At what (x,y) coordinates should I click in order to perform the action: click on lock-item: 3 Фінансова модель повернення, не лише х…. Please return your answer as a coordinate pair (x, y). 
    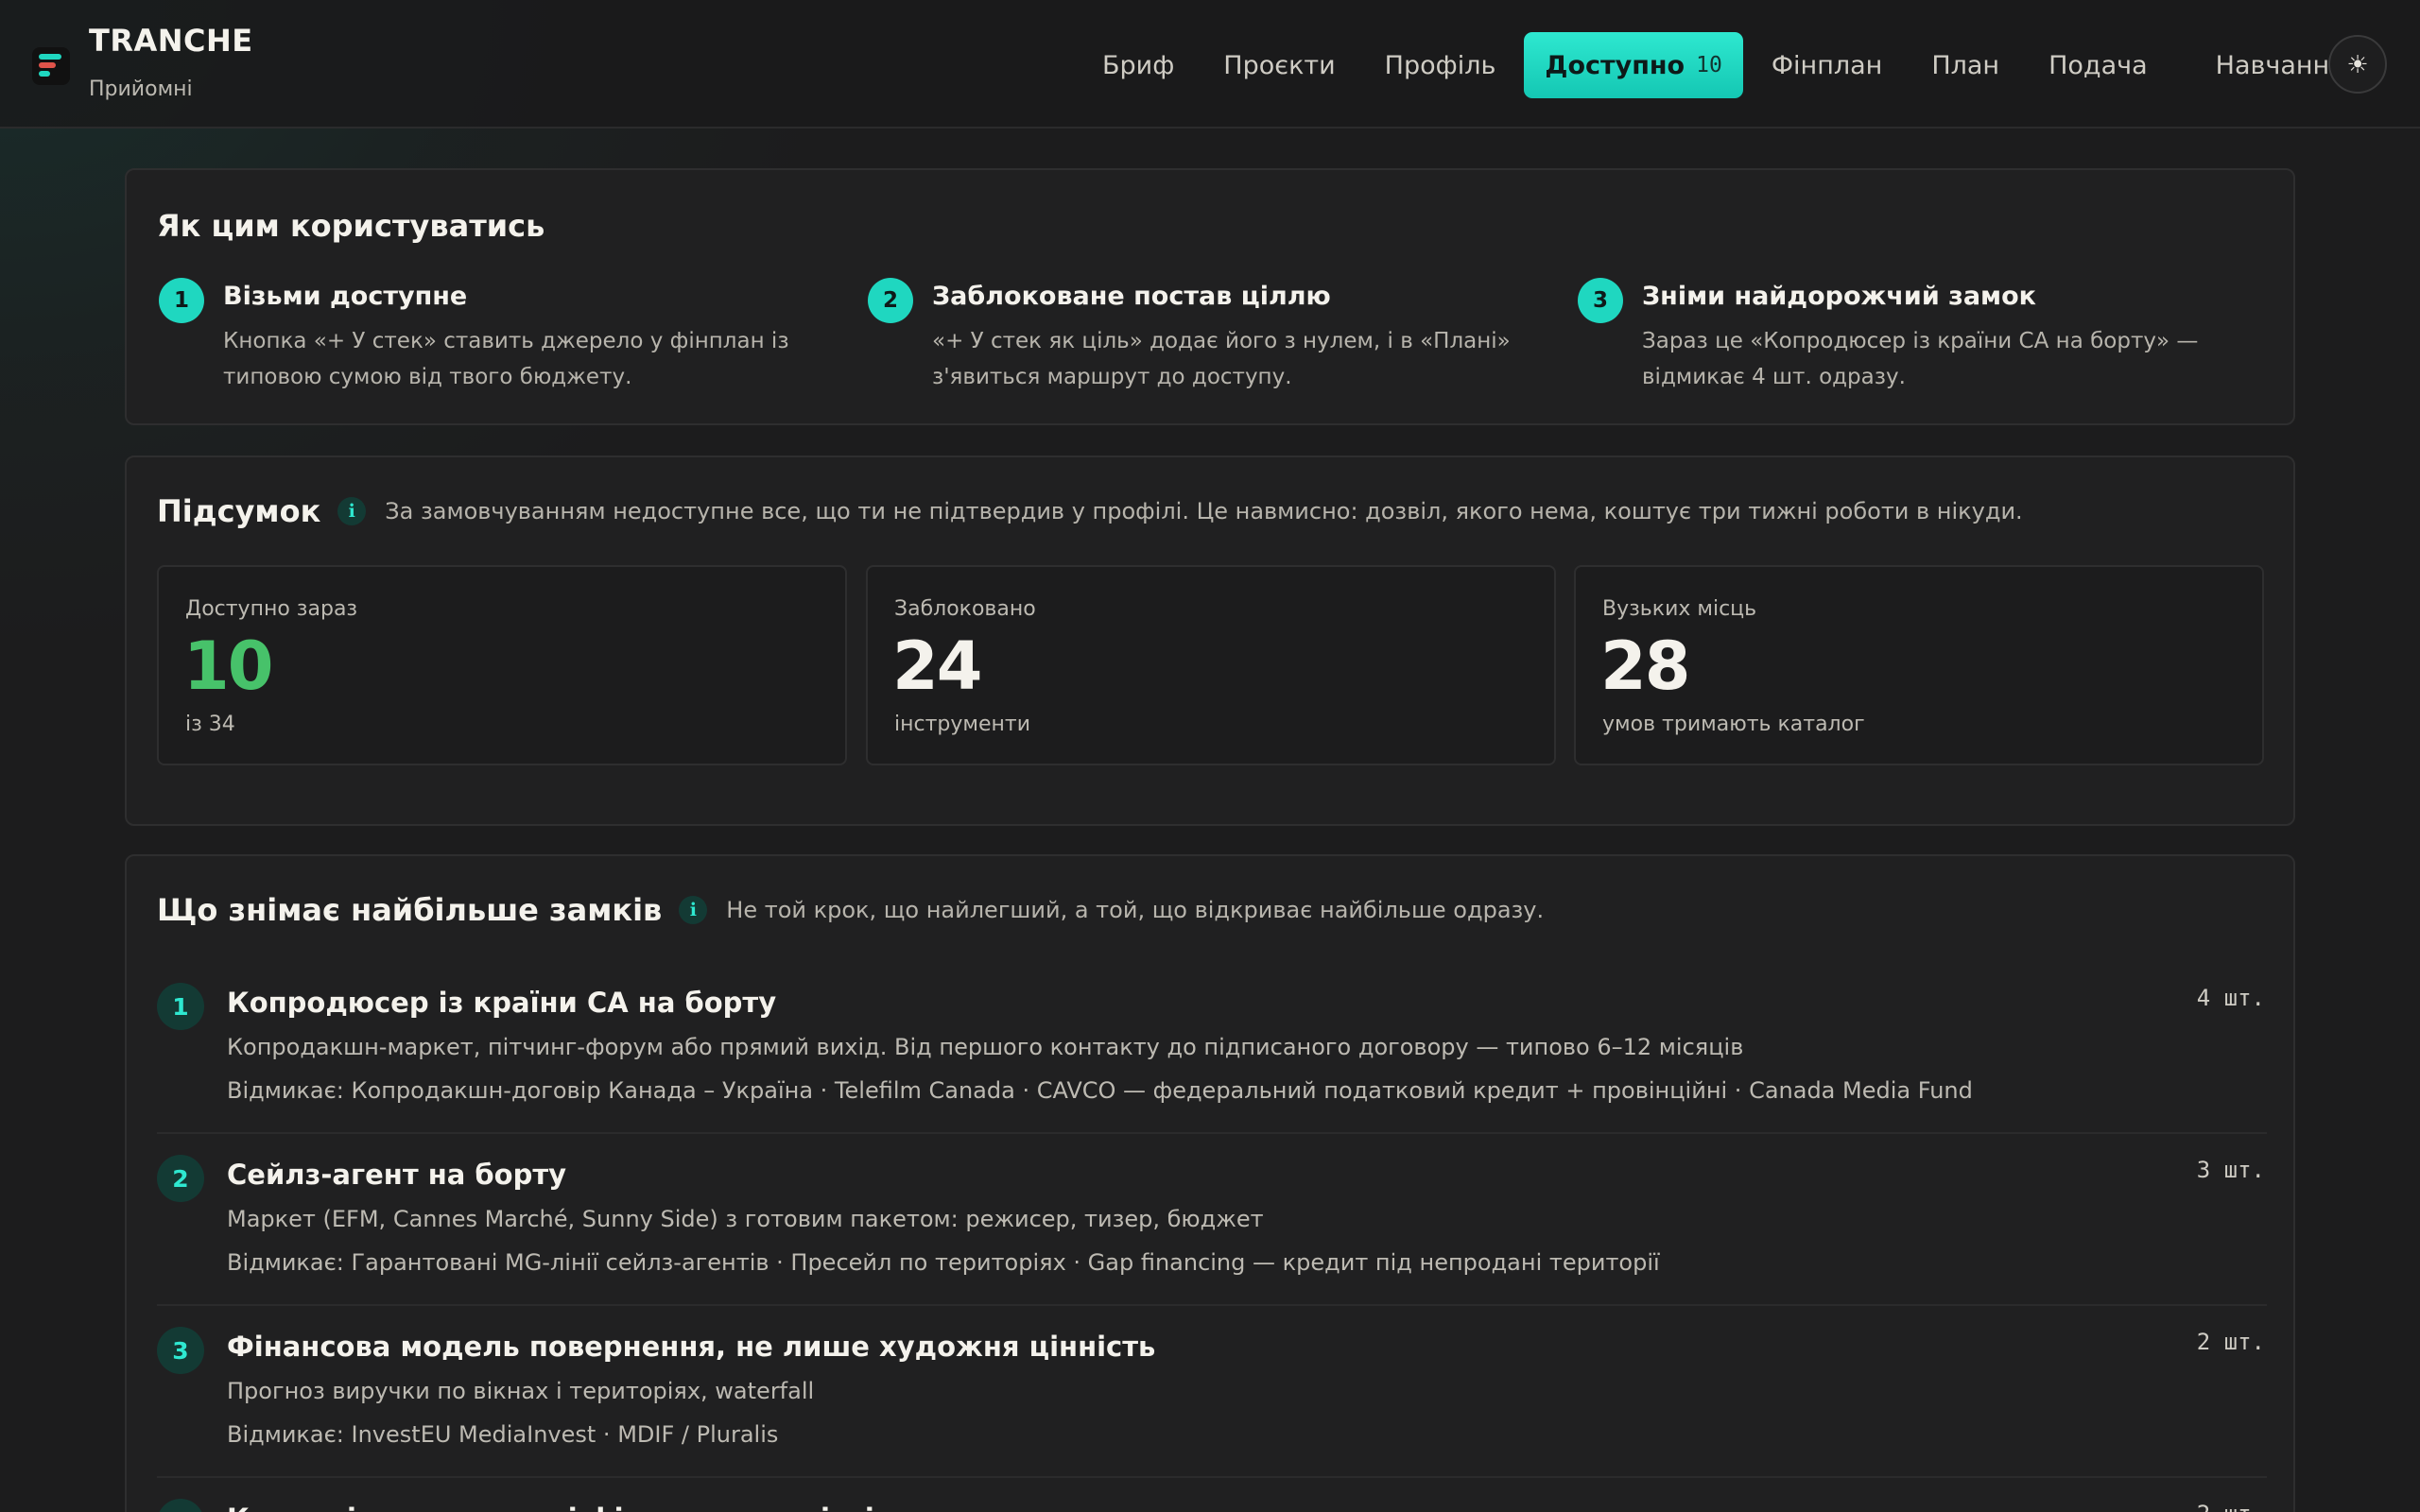
    Looking at the image, I should click on (1212, 1400).